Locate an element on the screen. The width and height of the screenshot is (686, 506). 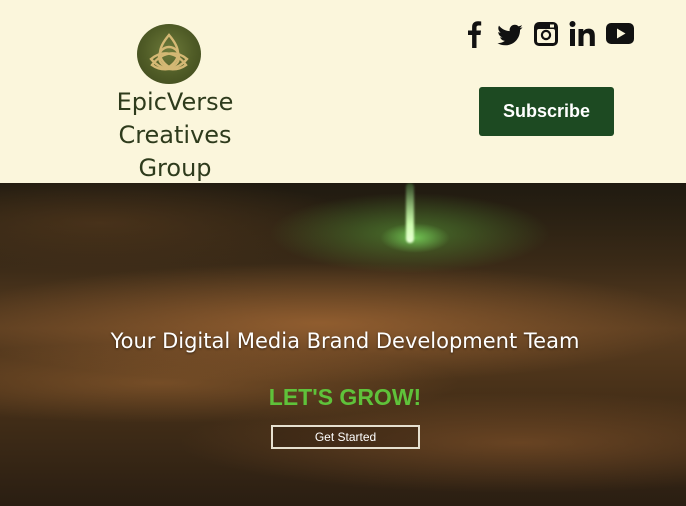
brand-line: Creatives is located at coordinates (175, 135).